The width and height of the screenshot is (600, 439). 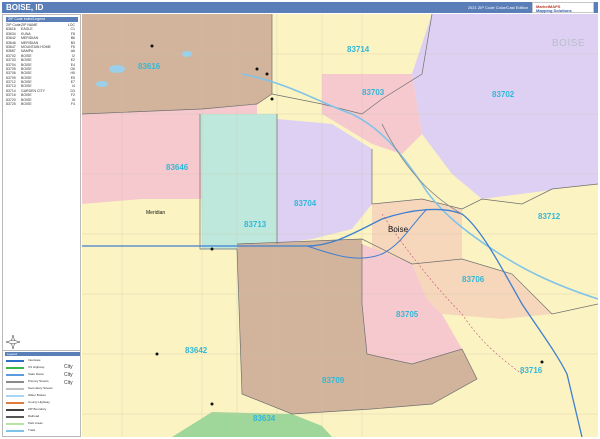 I want to click on zip-index-row: 83725 BOISE F4, so click(x=42, y=104).